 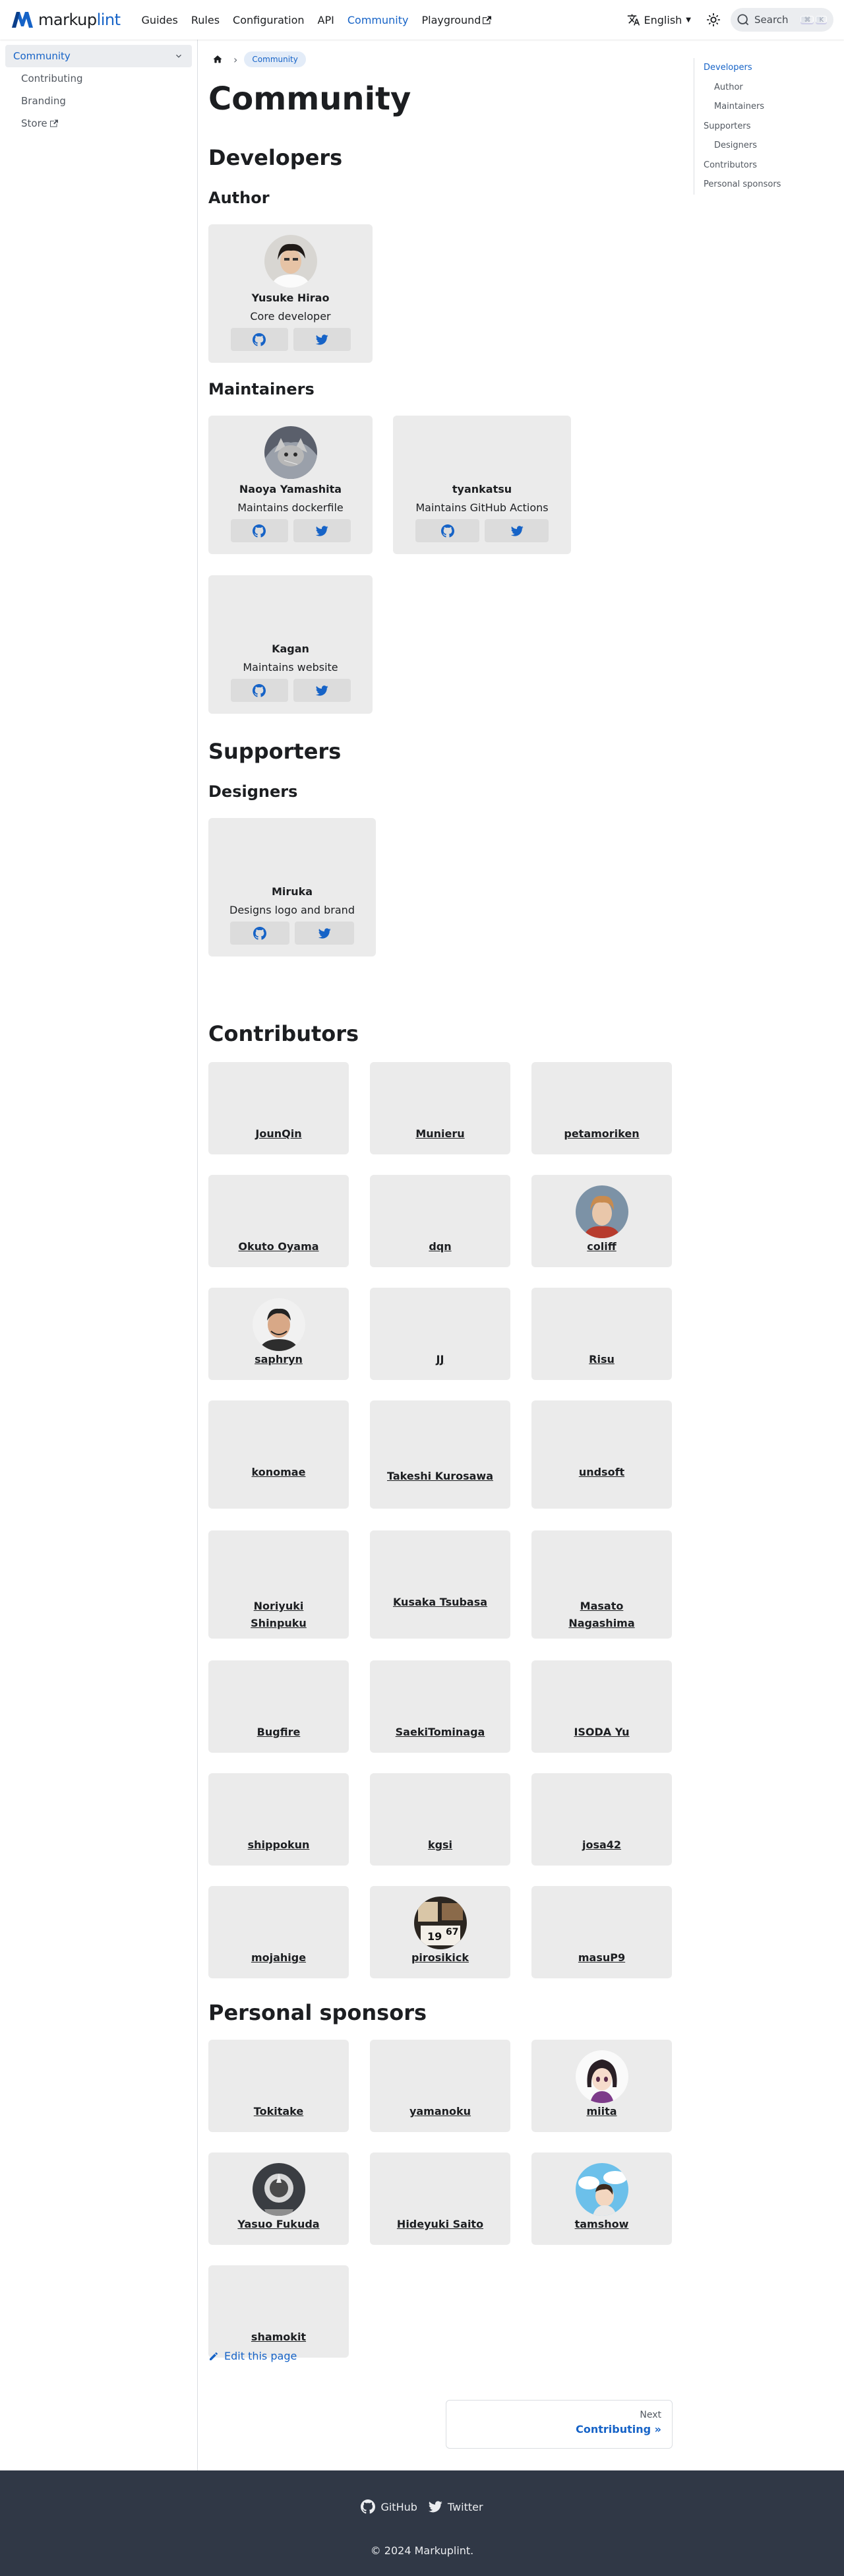 I want to click on sponsor-card: miita, so click(x=601, y=2086).